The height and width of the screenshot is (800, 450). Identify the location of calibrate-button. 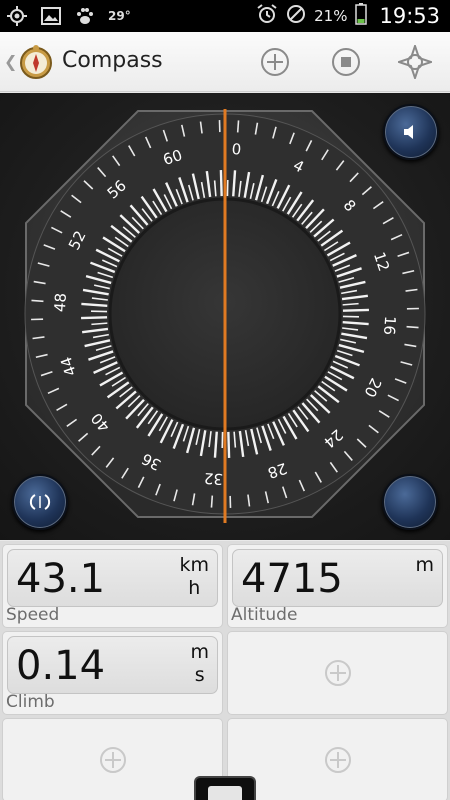
(40, 502).